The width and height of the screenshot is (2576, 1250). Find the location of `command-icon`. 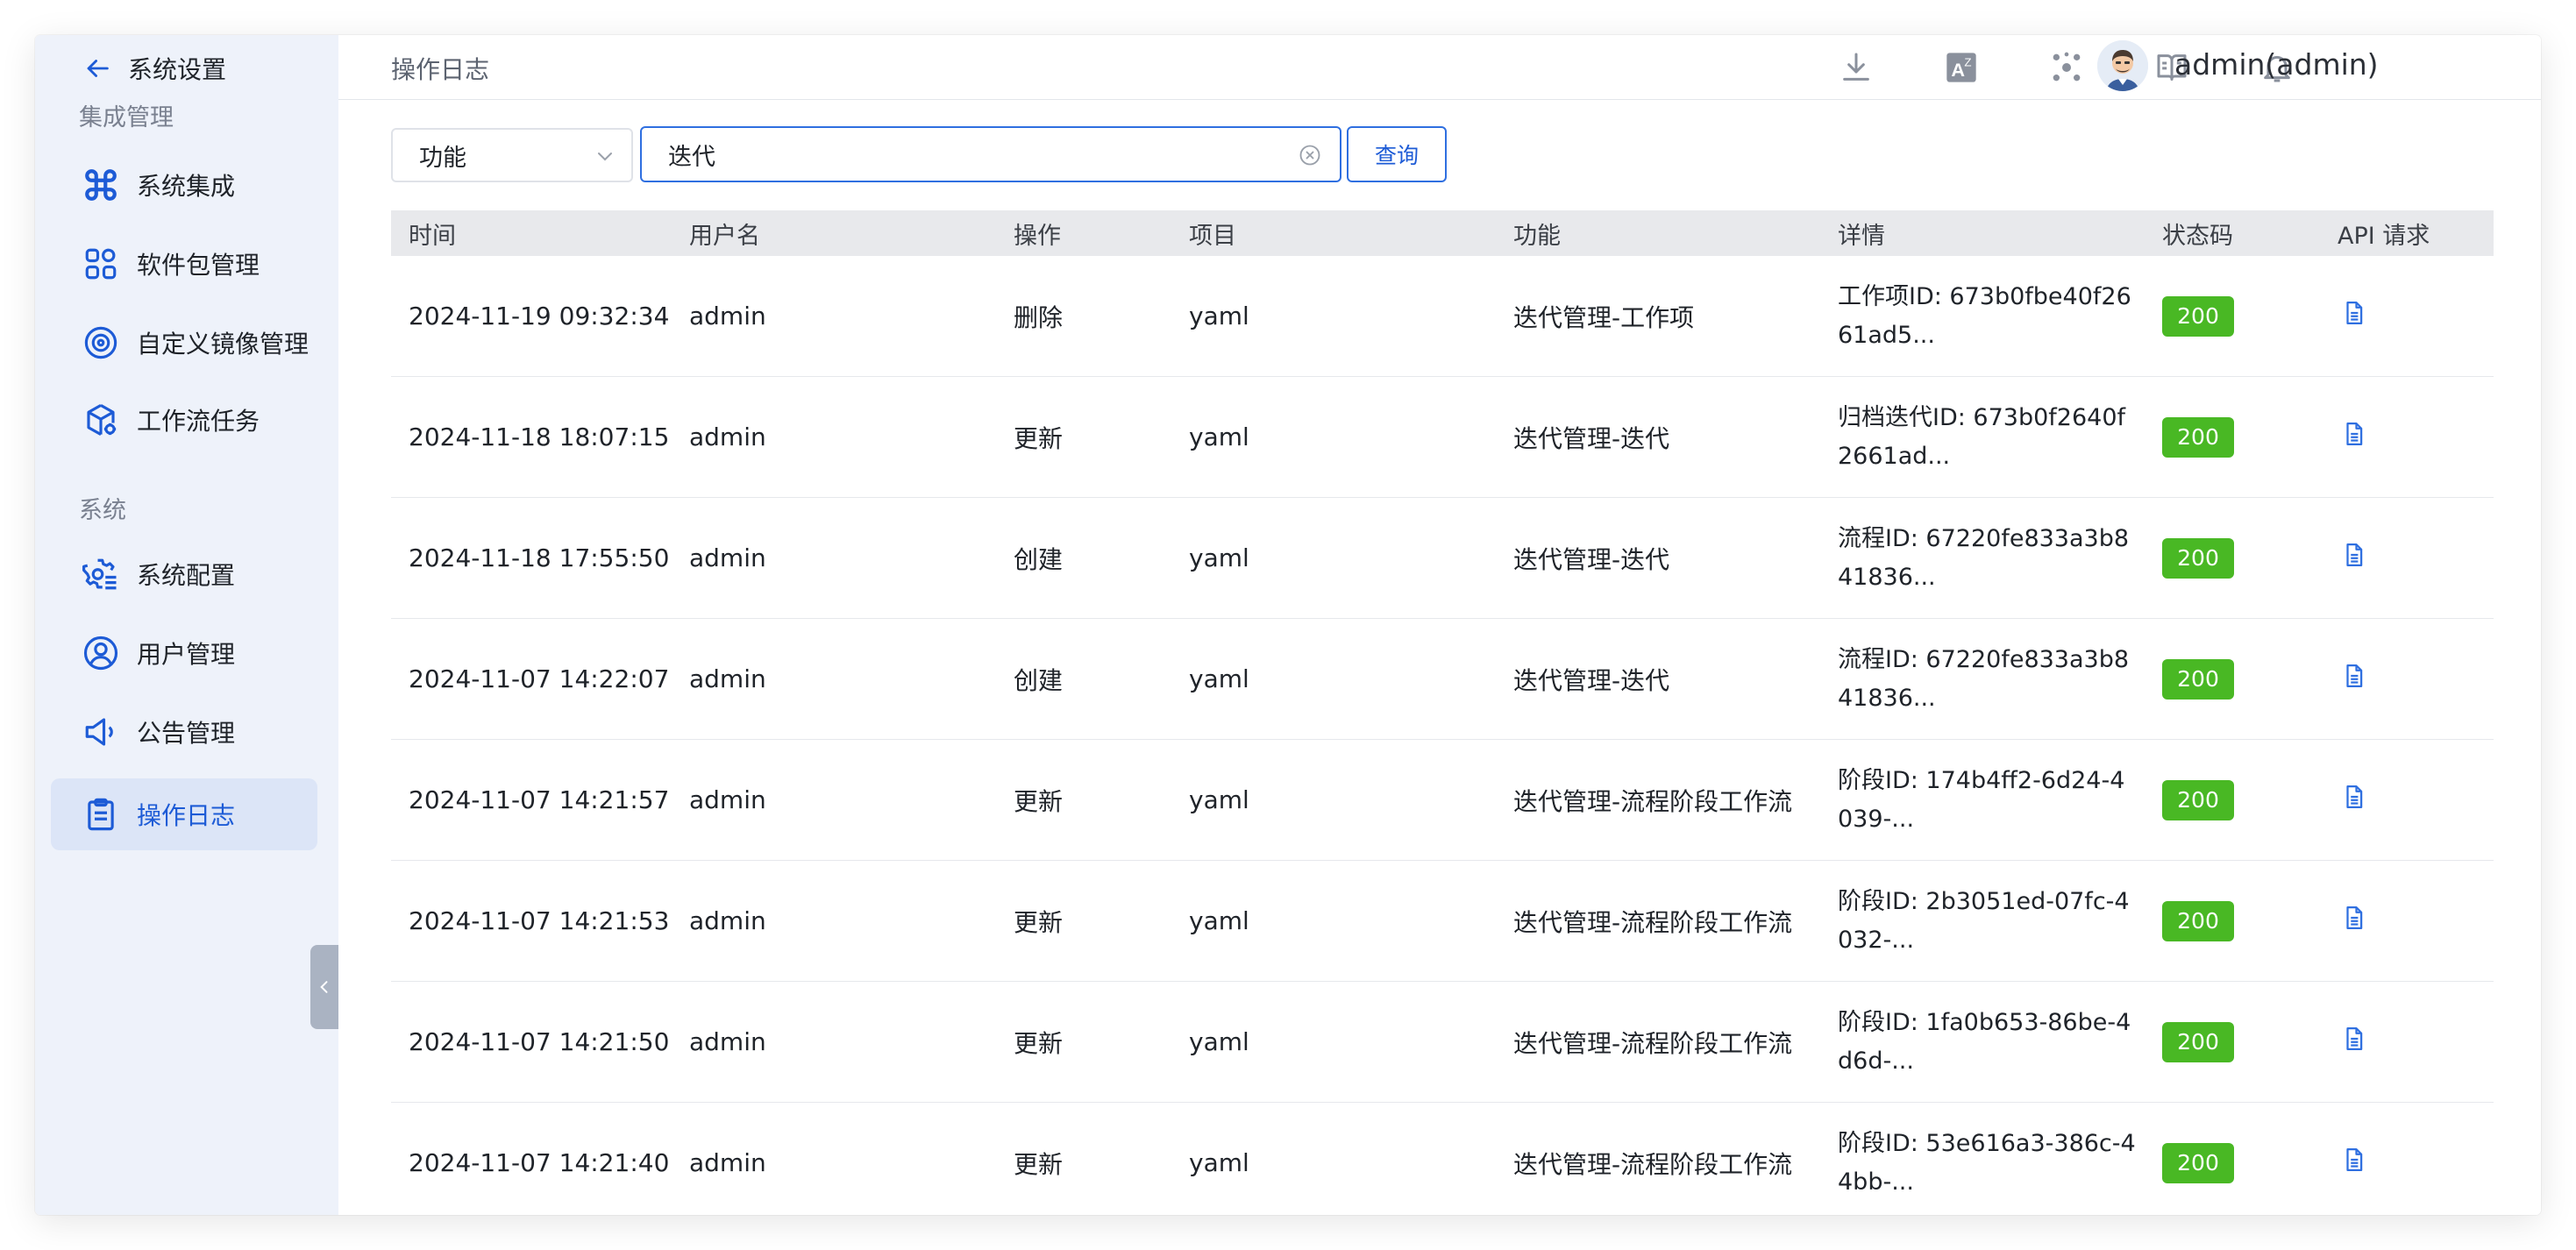

command-icon is located at coordinates (101, 185).